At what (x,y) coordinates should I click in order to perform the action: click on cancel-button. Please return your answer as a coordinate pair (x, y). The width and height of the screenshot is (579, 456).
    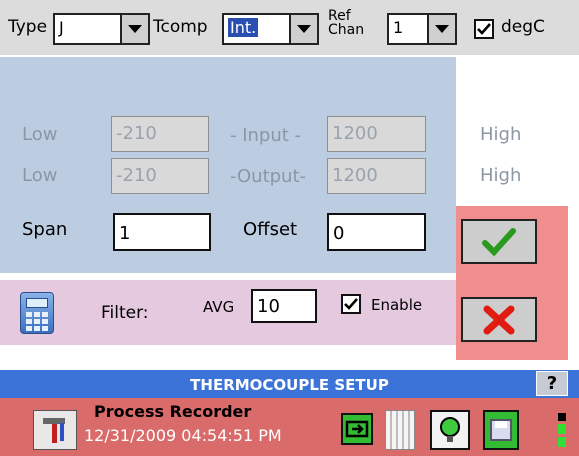
    Looking at the image, I should click on (499, 319).